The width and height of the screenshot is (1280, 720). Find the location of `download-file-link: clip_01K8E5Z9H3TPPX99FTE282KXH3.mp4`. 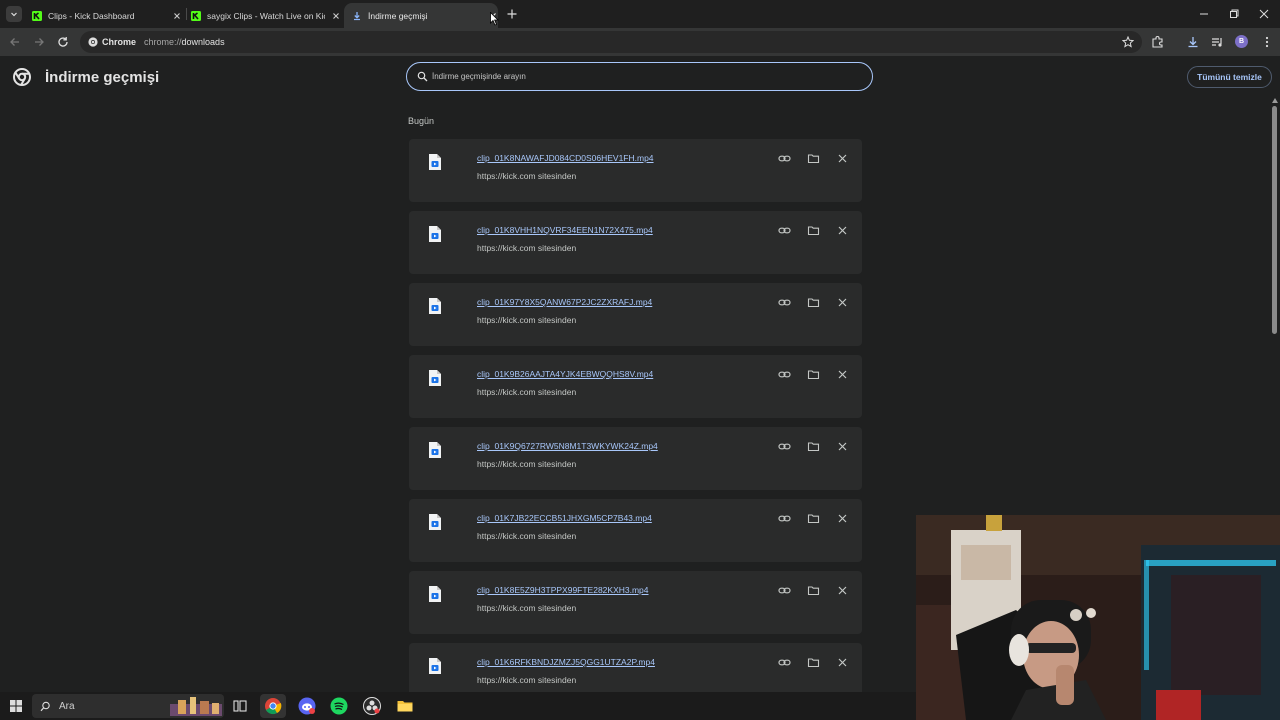

download-file-link: clip_01K8E5Z9H3TPPX99FTE282KXH3.mp4 is located at coordinates (563, 590).